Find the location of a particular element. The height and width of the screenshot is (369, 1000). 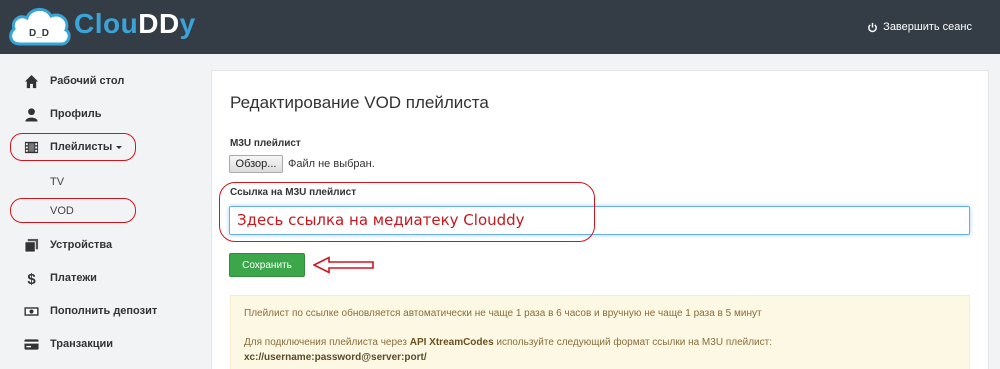

user-icon is located at coordinates (31, 114).